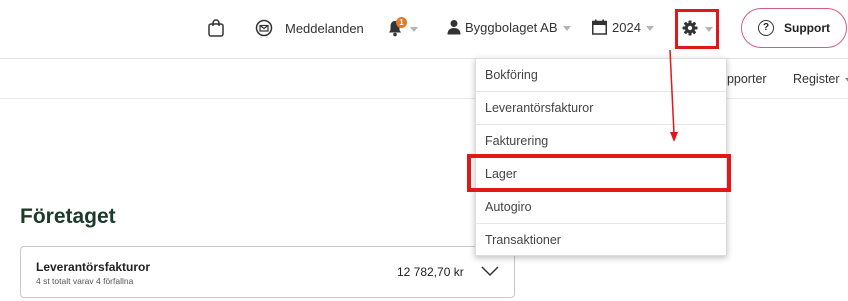 This screenshot has width=848, height=301. I want to click on card-title: Leverantörsfakturor, so click(93, 267).